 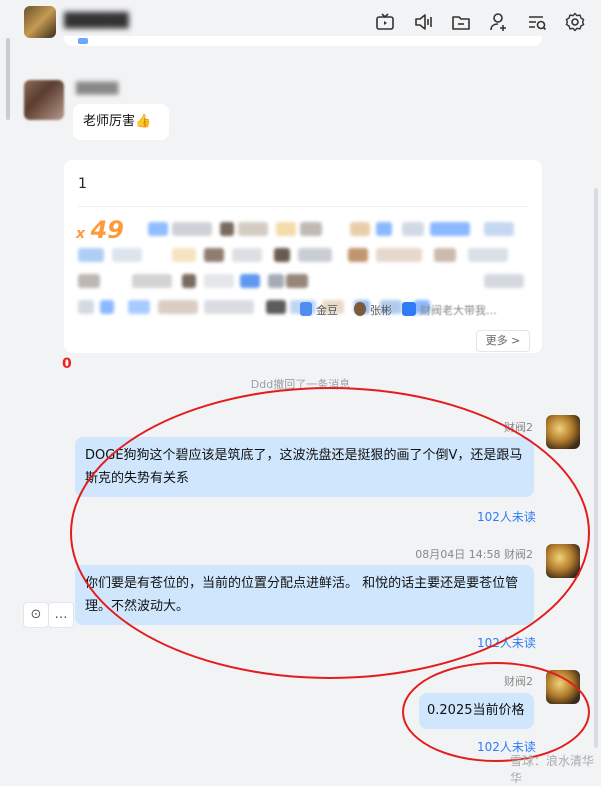 I want to click on chat-scrollbar, so click(x=596, y=468).